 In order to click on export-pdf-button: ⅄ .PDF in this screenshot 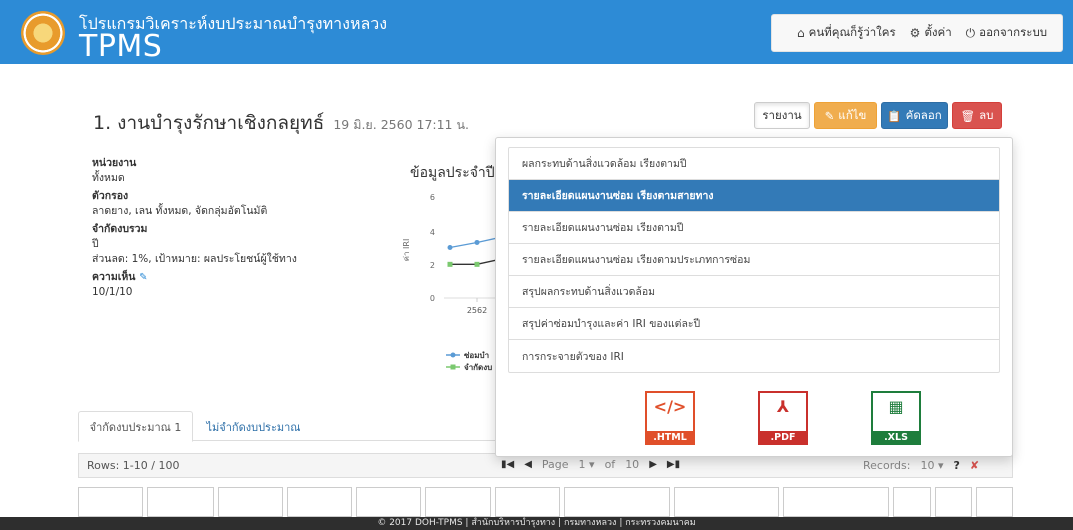, I will do `click(783, 418)`.